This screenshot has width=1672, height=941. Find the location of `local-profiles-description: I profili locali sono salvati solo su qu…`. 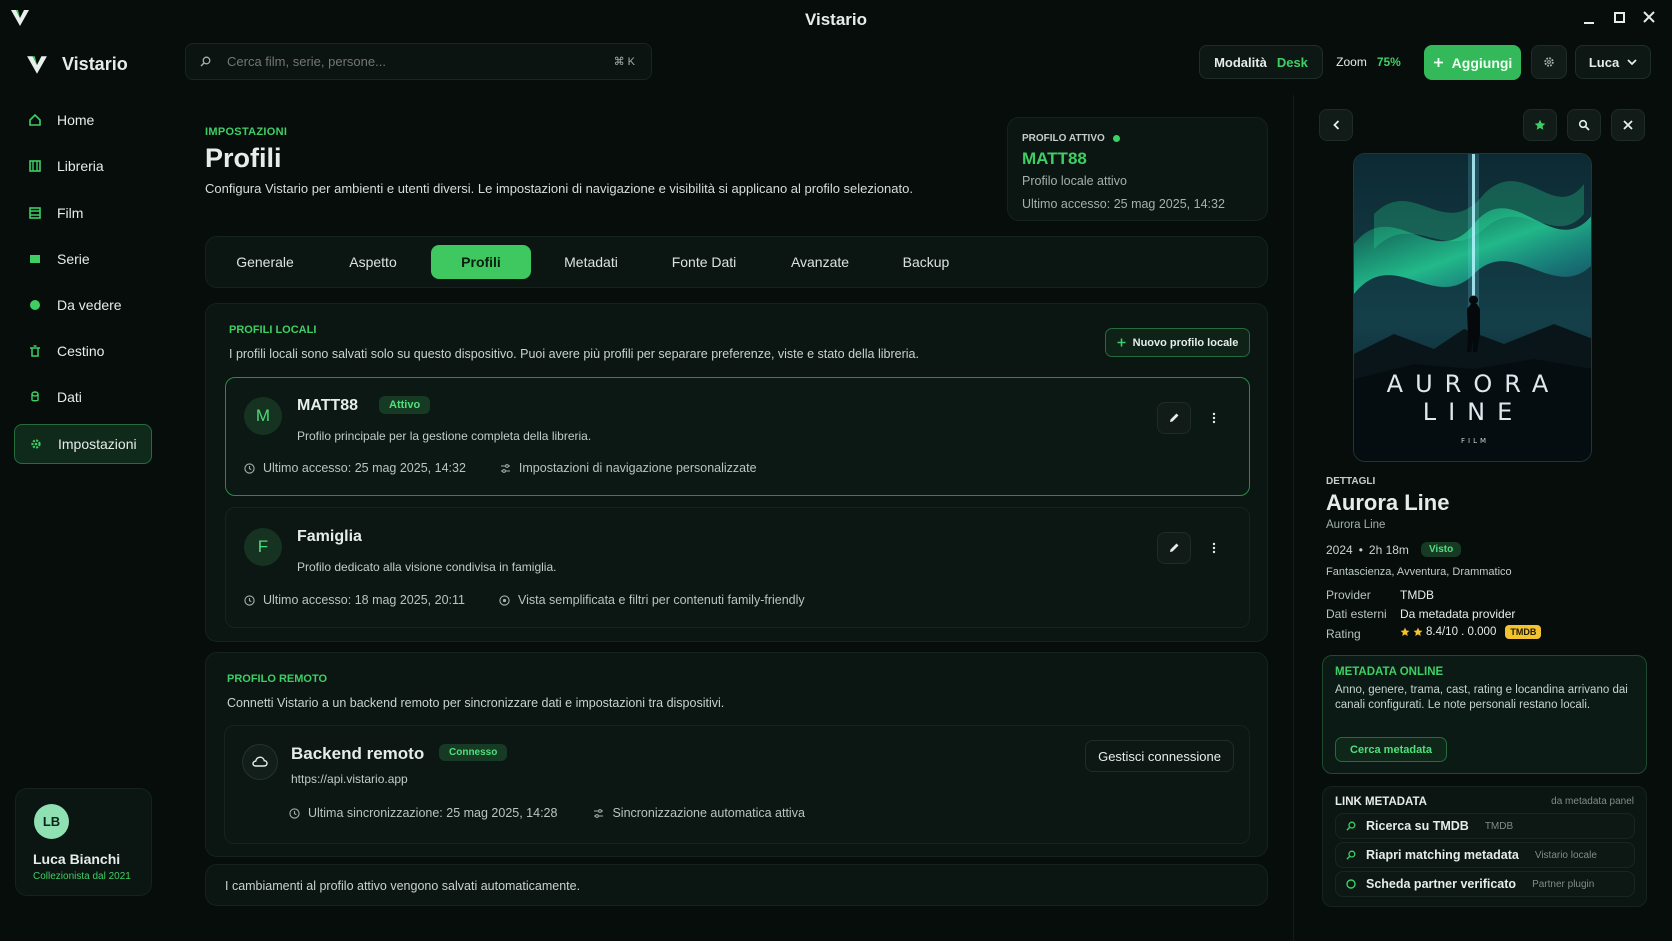

local-profiles-description: I profili locali sono salvati solo su qu… is located at coordinates (574, 354).